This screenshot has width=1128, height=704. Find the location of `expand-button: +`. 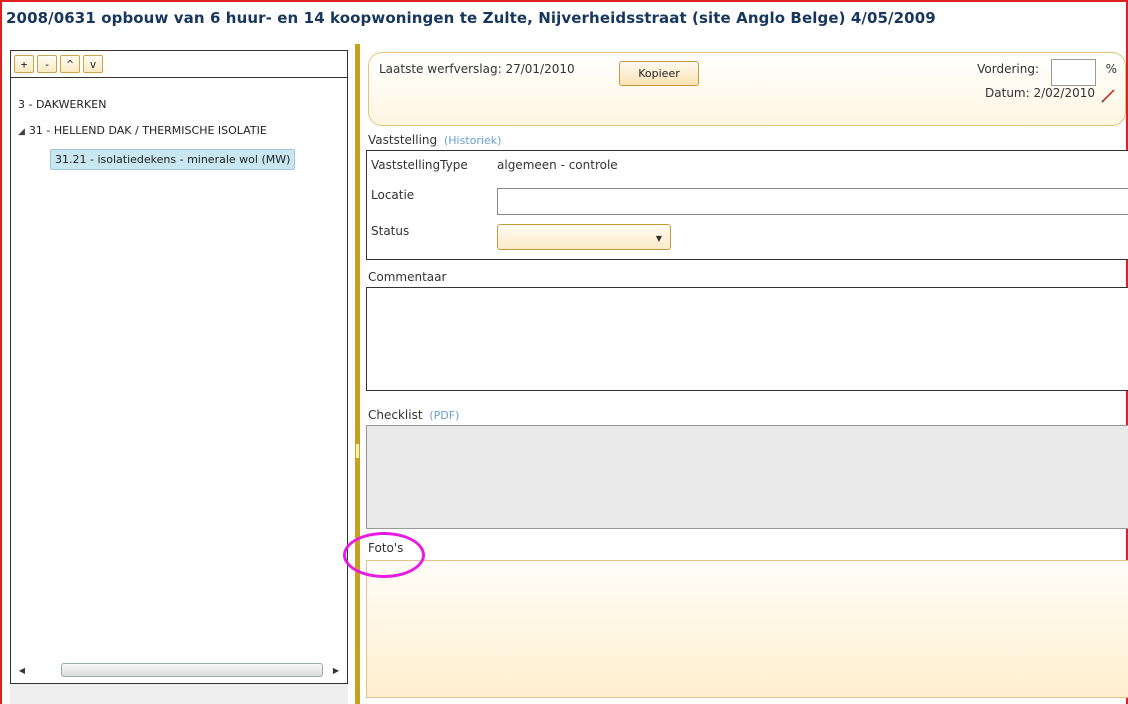

expand-button: + is located at coordinates (24, 64).